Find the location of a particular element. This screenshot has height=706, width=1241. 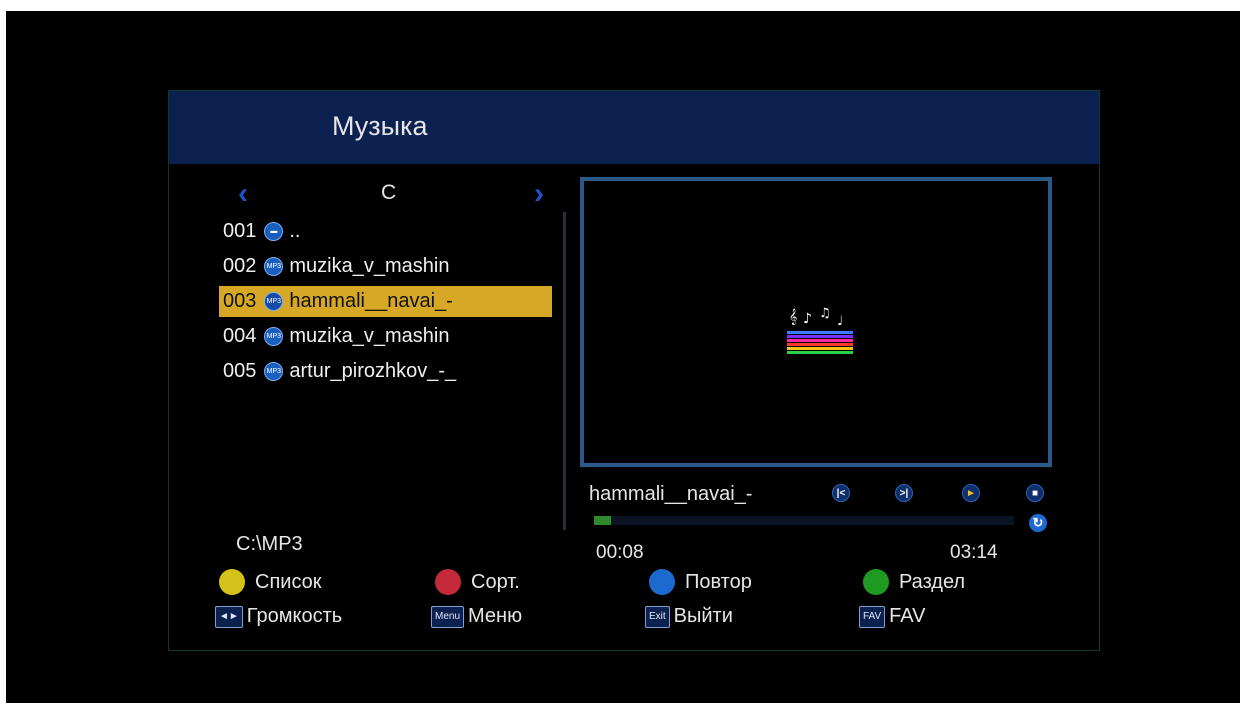

progress-fill is located at coordinates (602, 520).